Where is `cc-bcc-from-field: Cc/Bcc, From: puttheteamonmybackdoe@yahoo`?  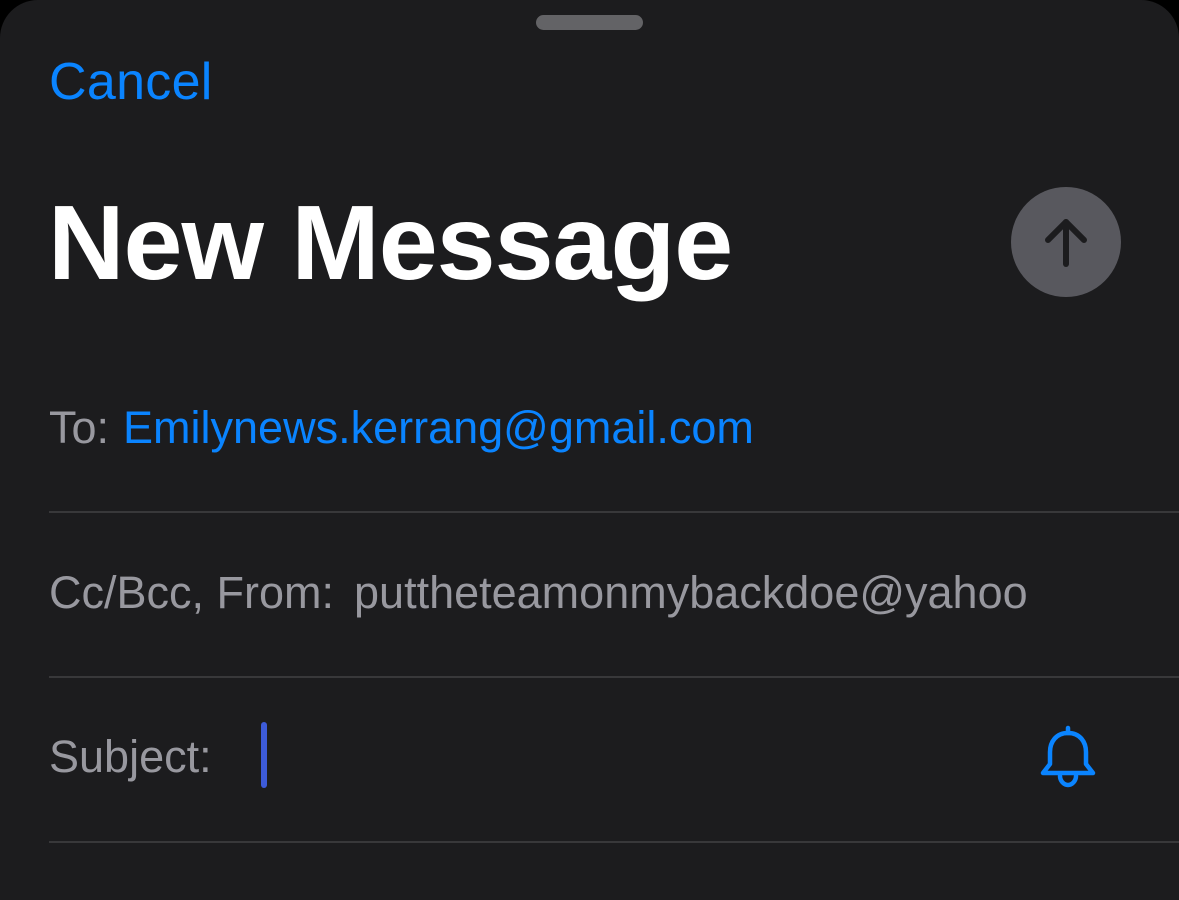
cc-bcc-from-field: Cc/Bcc, From: puttheteamonmybackdoe@yahoo is located at coordinates (614, 593).